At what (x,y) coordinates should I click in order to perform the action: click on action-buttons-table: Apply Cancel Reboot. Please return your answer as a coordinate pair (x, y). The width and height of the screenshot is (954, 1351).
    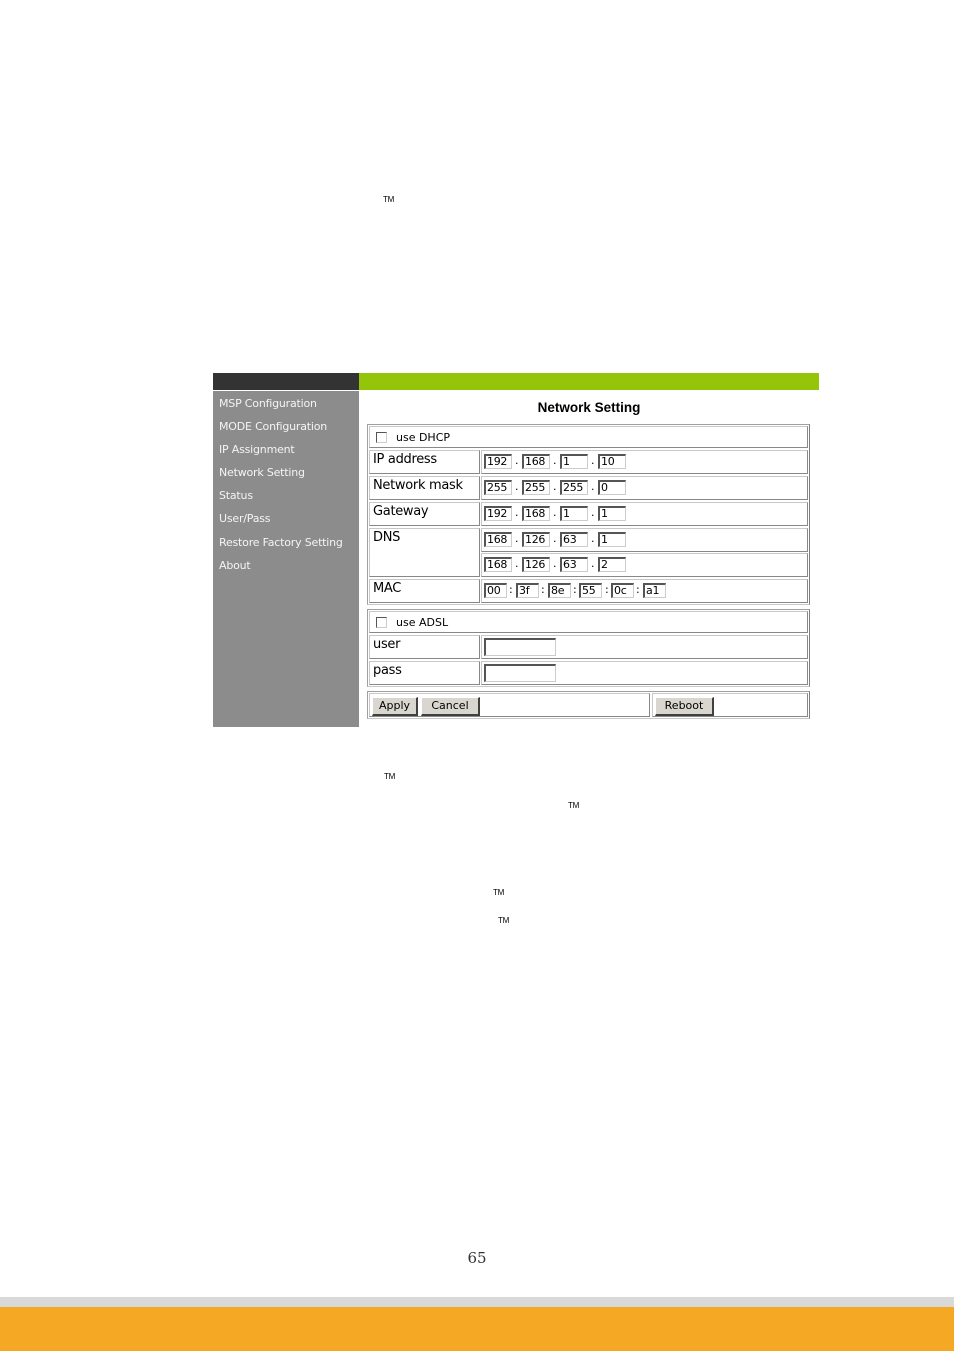
    Looking at the image, I should click on (588, 705).